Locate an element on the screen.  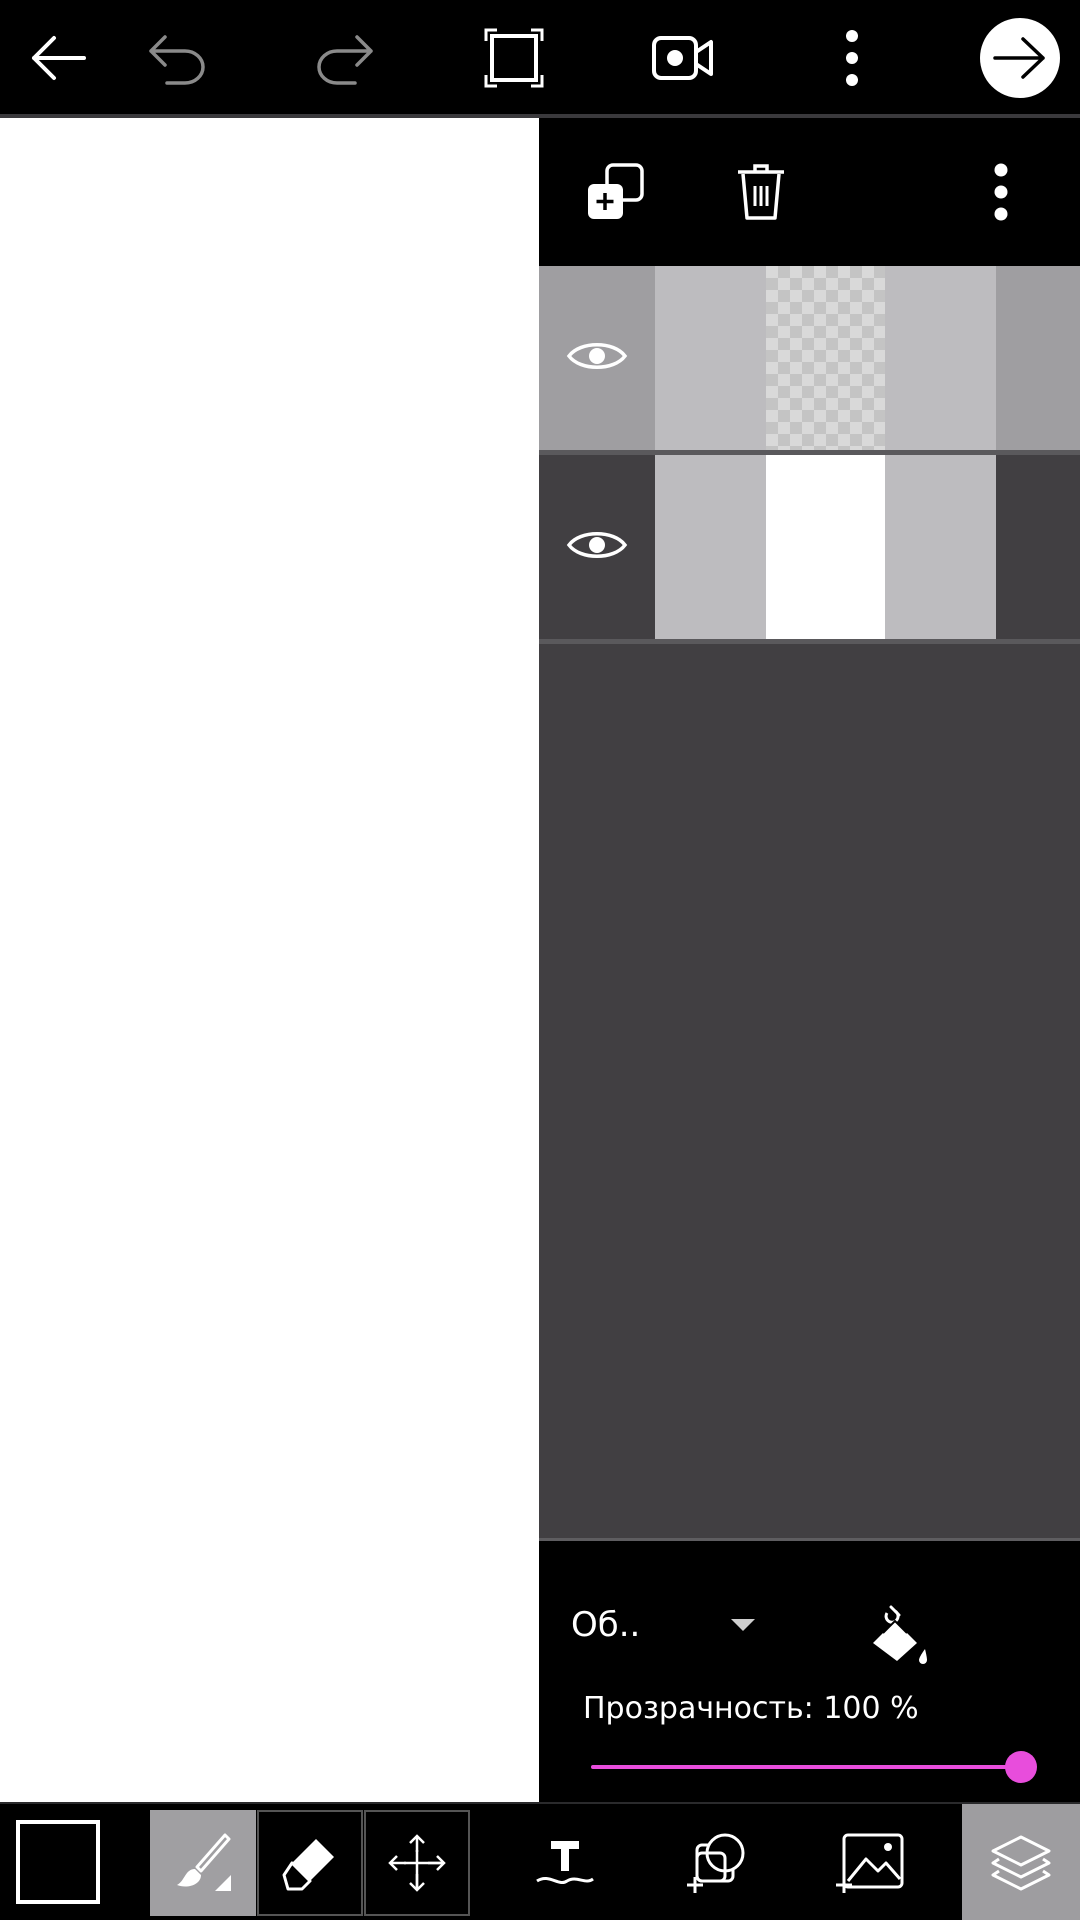
redo-icon is located at coordinates (345, 60).